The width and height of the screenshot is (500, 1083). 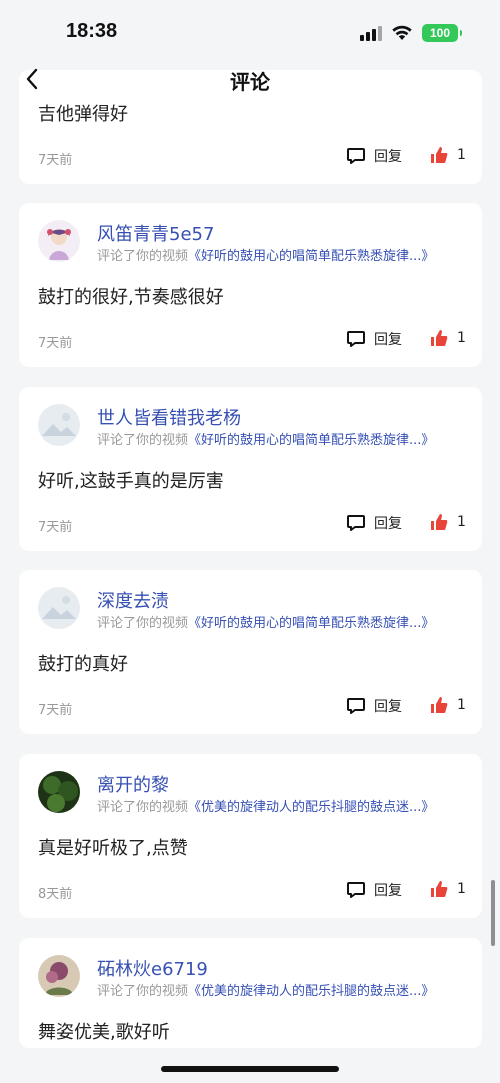 What do you see at coordinates (133, 600) in the screenshot?
I see `user-name: 深度去渍` at bounding box center [133, 600].